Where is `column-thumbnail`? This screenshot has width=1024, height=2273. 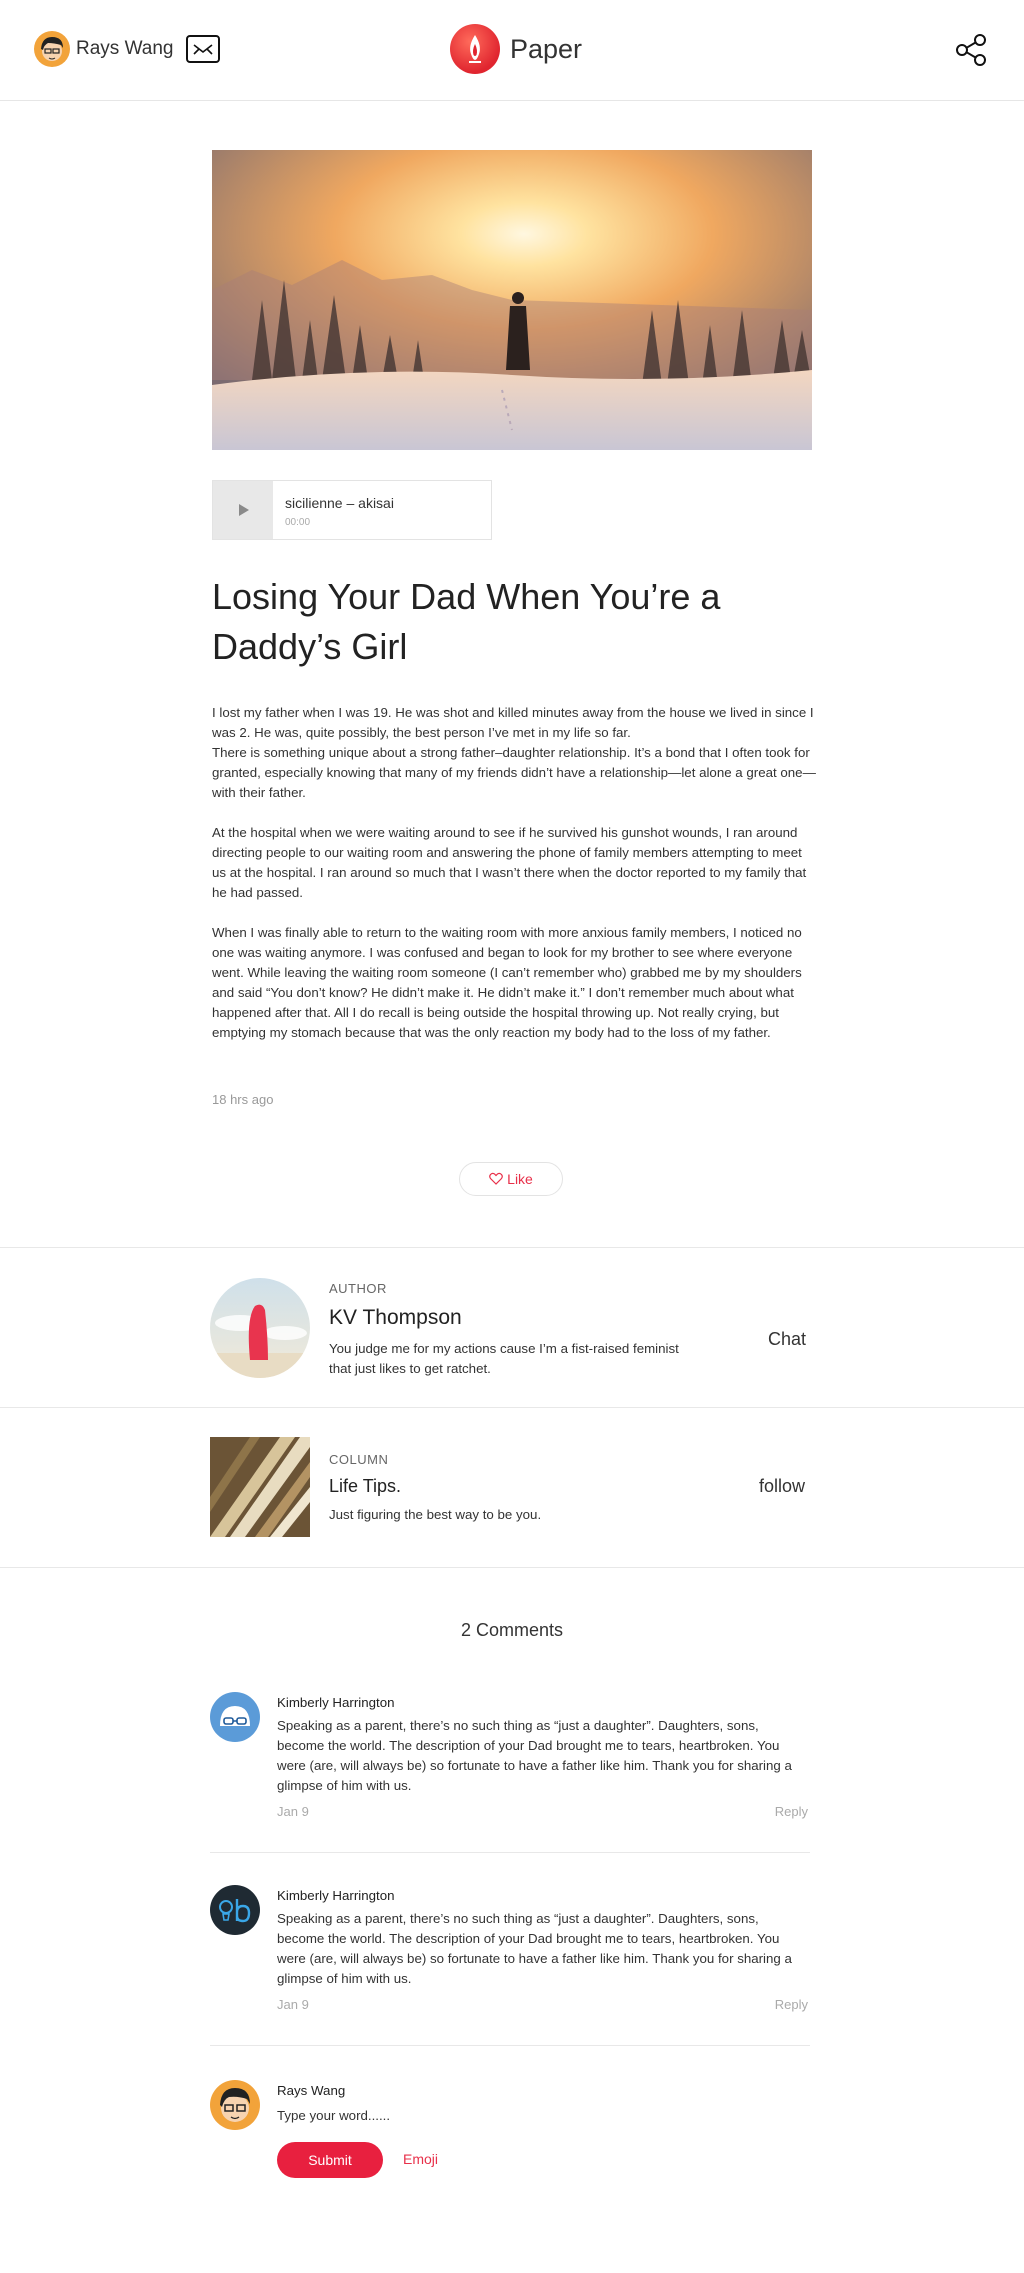
column-thumbnail is located at coordinates (260, 1487).